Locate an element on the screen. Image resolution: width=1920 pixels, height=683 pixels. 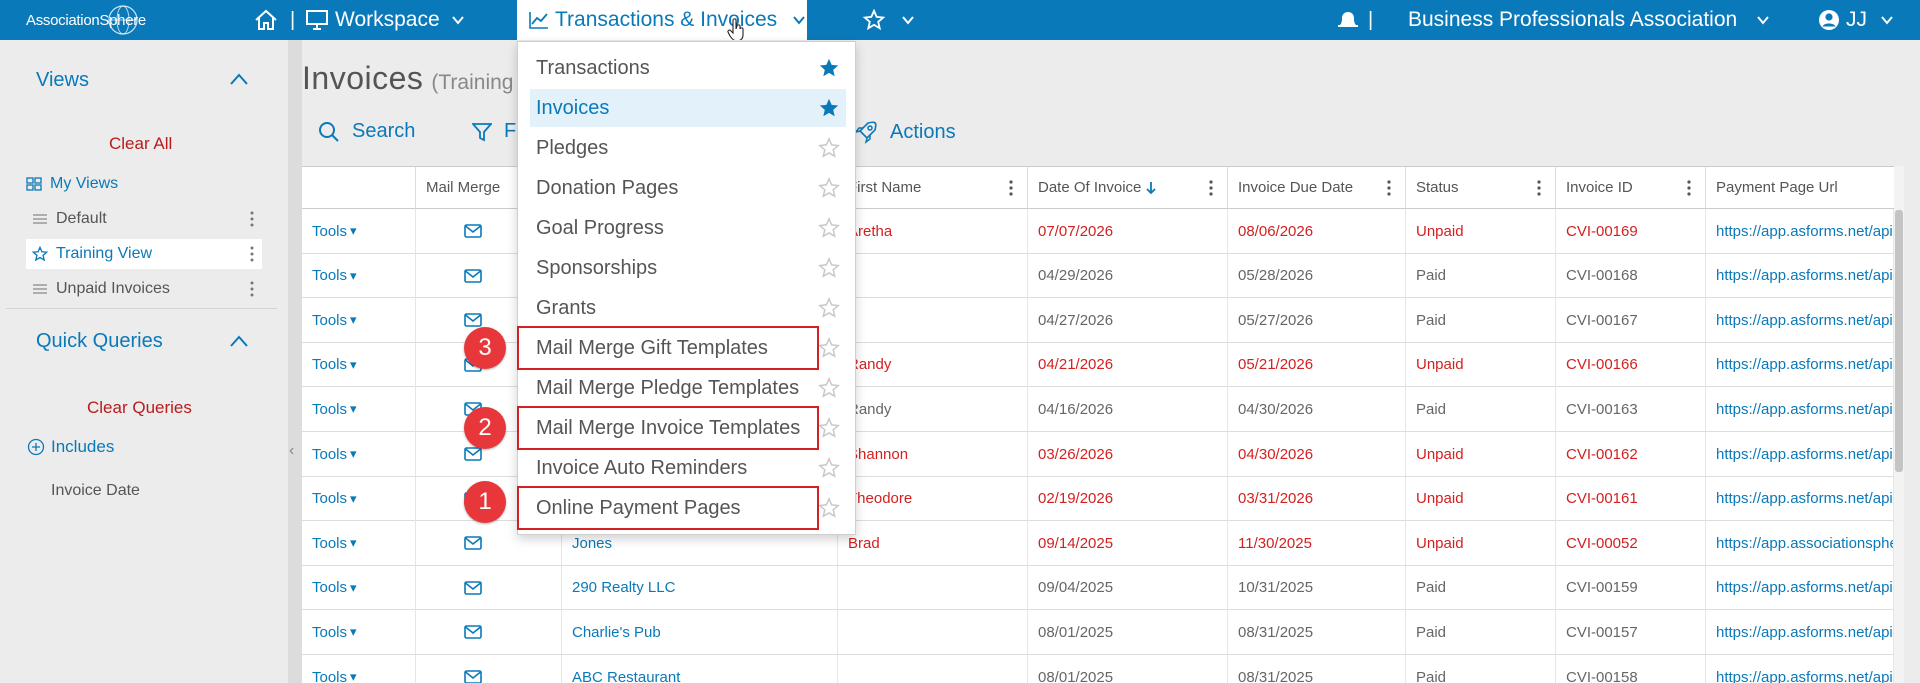
dropdown-item-mail-merge-invoice-templates: Mail Merge Invoice Templates is located at coordinates (688, 428).